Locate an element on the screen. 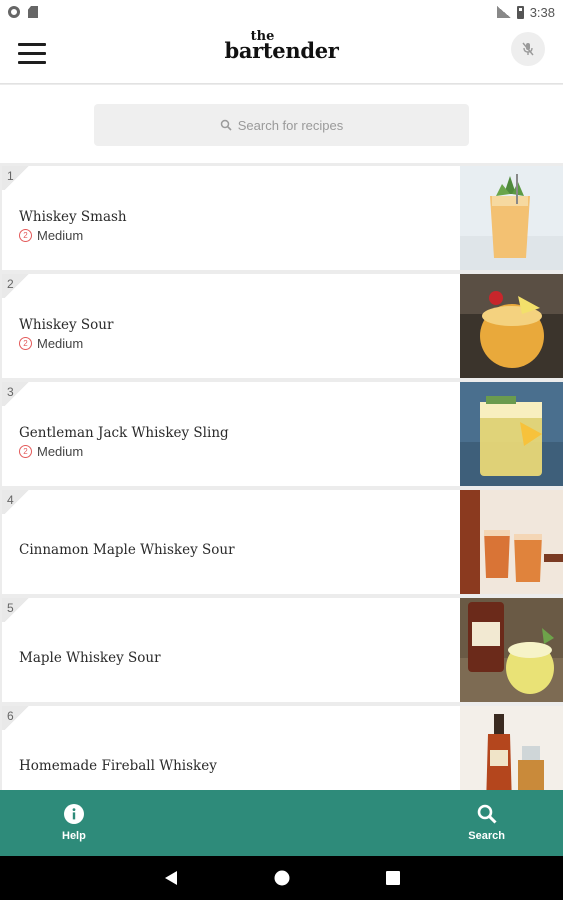 This screenshot has height=900, width=563. recipe-title: Cinnamon Maple Whiskey Sour is located at coordinates (127, 550).